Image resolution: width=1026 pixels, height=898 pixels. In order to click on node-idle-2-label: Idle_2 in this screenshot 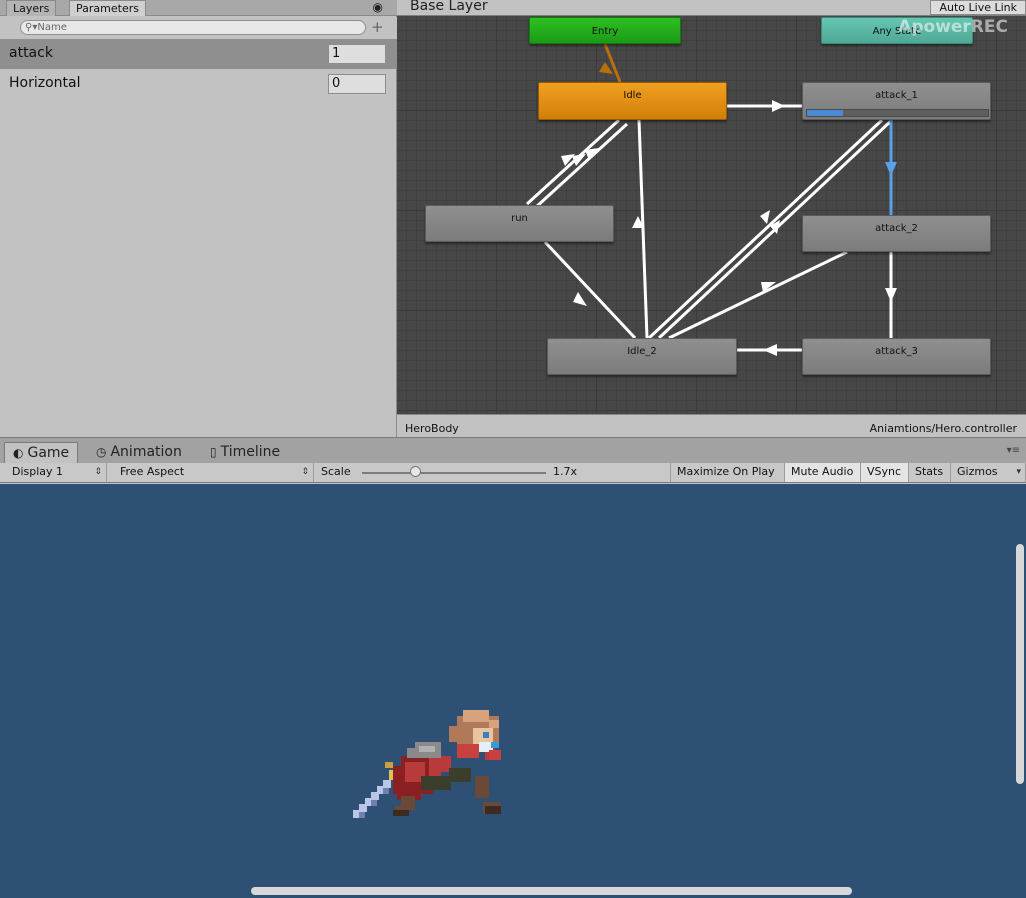, I will do `click(642, 351)`.